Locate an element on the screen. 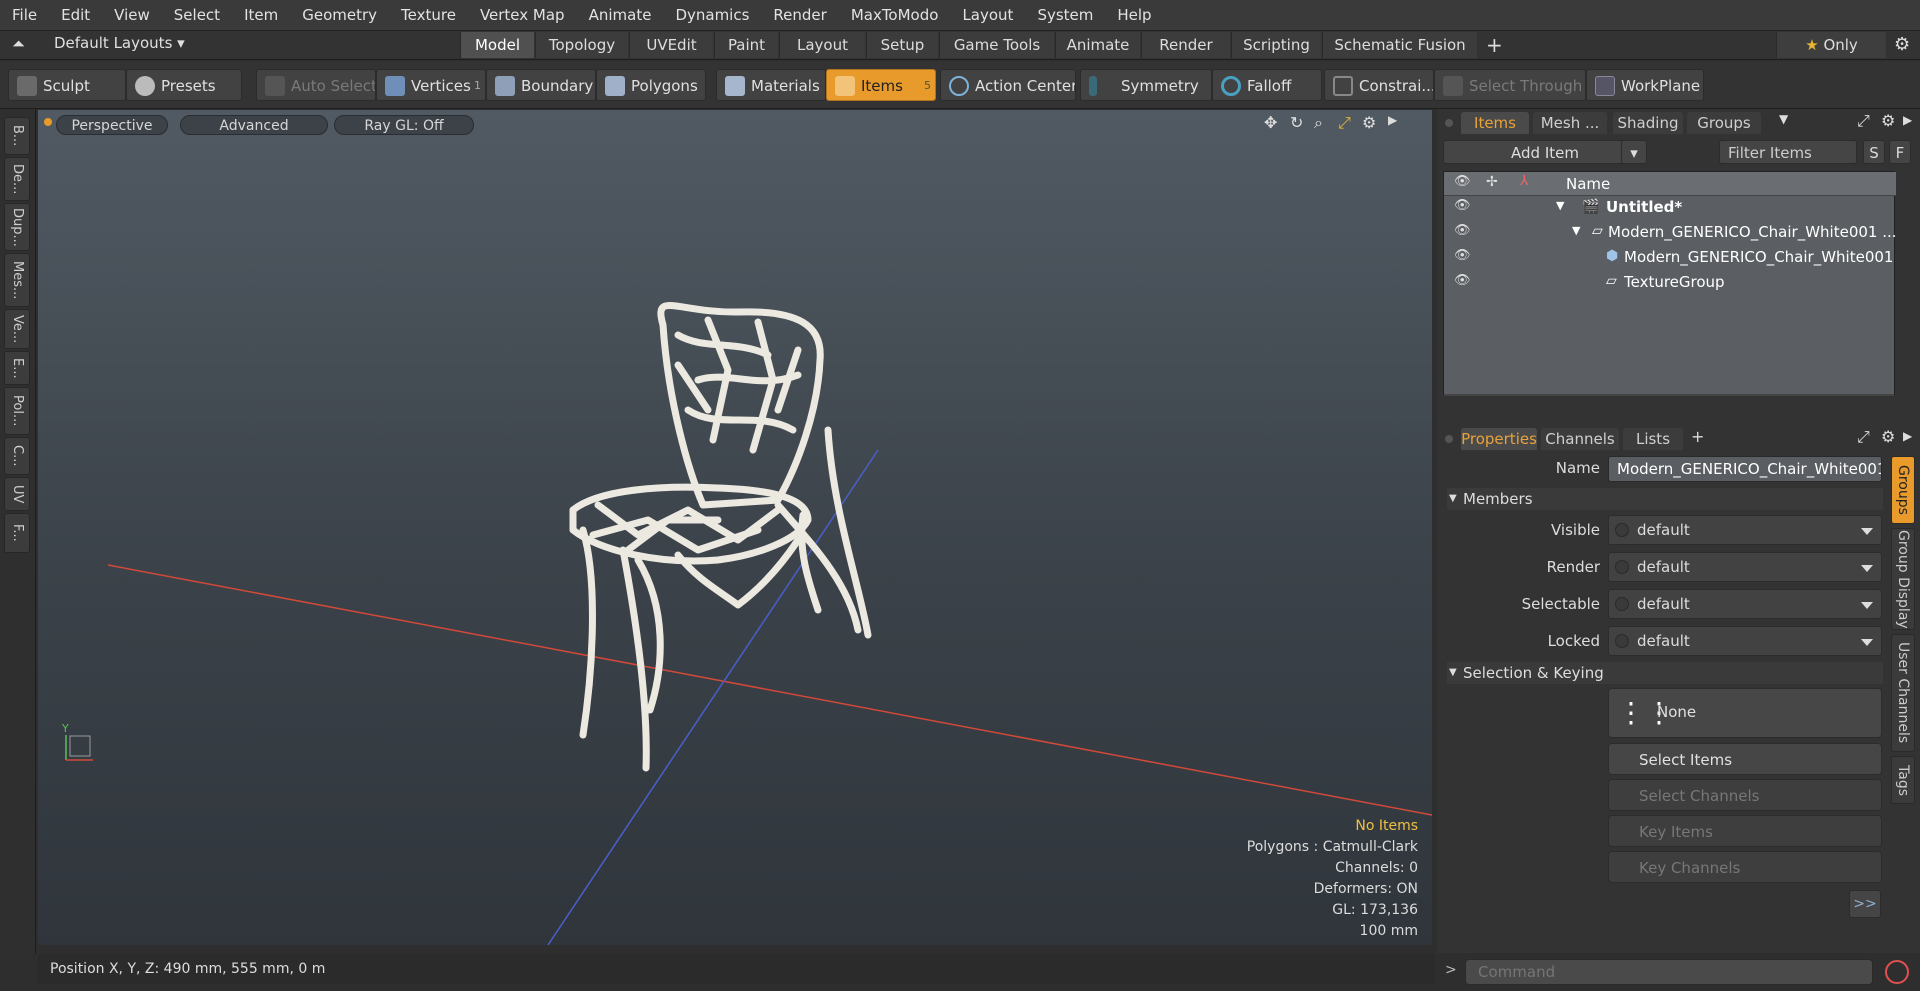 The image size is (1920, 991). f-filter-button: F is located at coordinates (1900, 152).